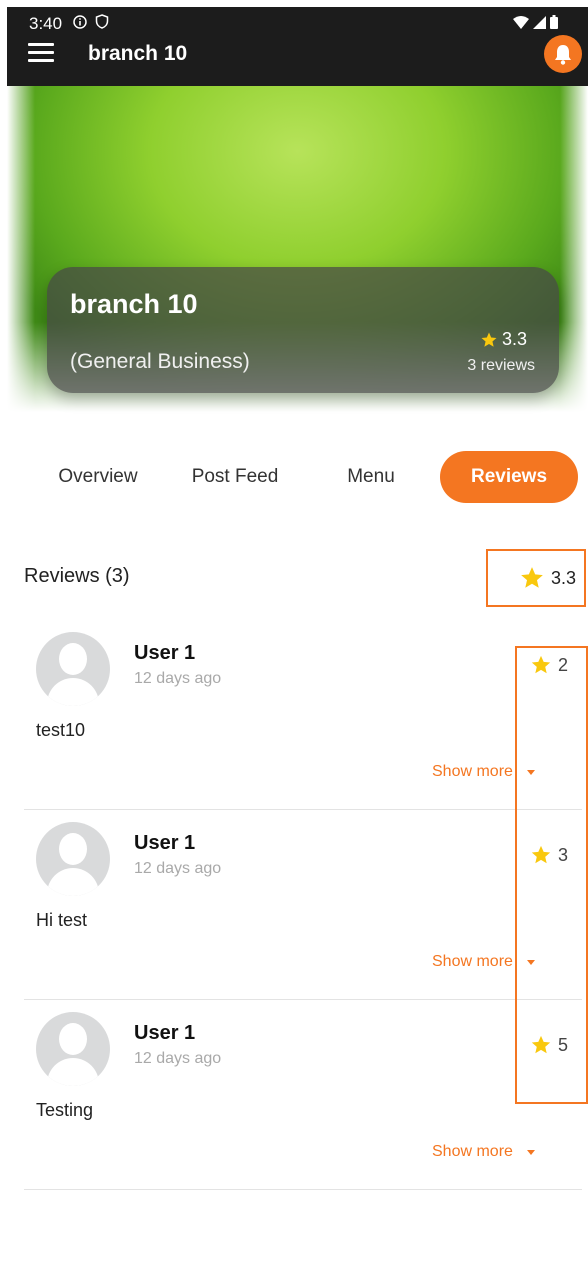 The width and height of the screenshot is (588, 1285). What do you see at coordinates (77, 576) in the screenshot?
I see `reviews-title: Reviews (3)` at bounding box center [77, 576].